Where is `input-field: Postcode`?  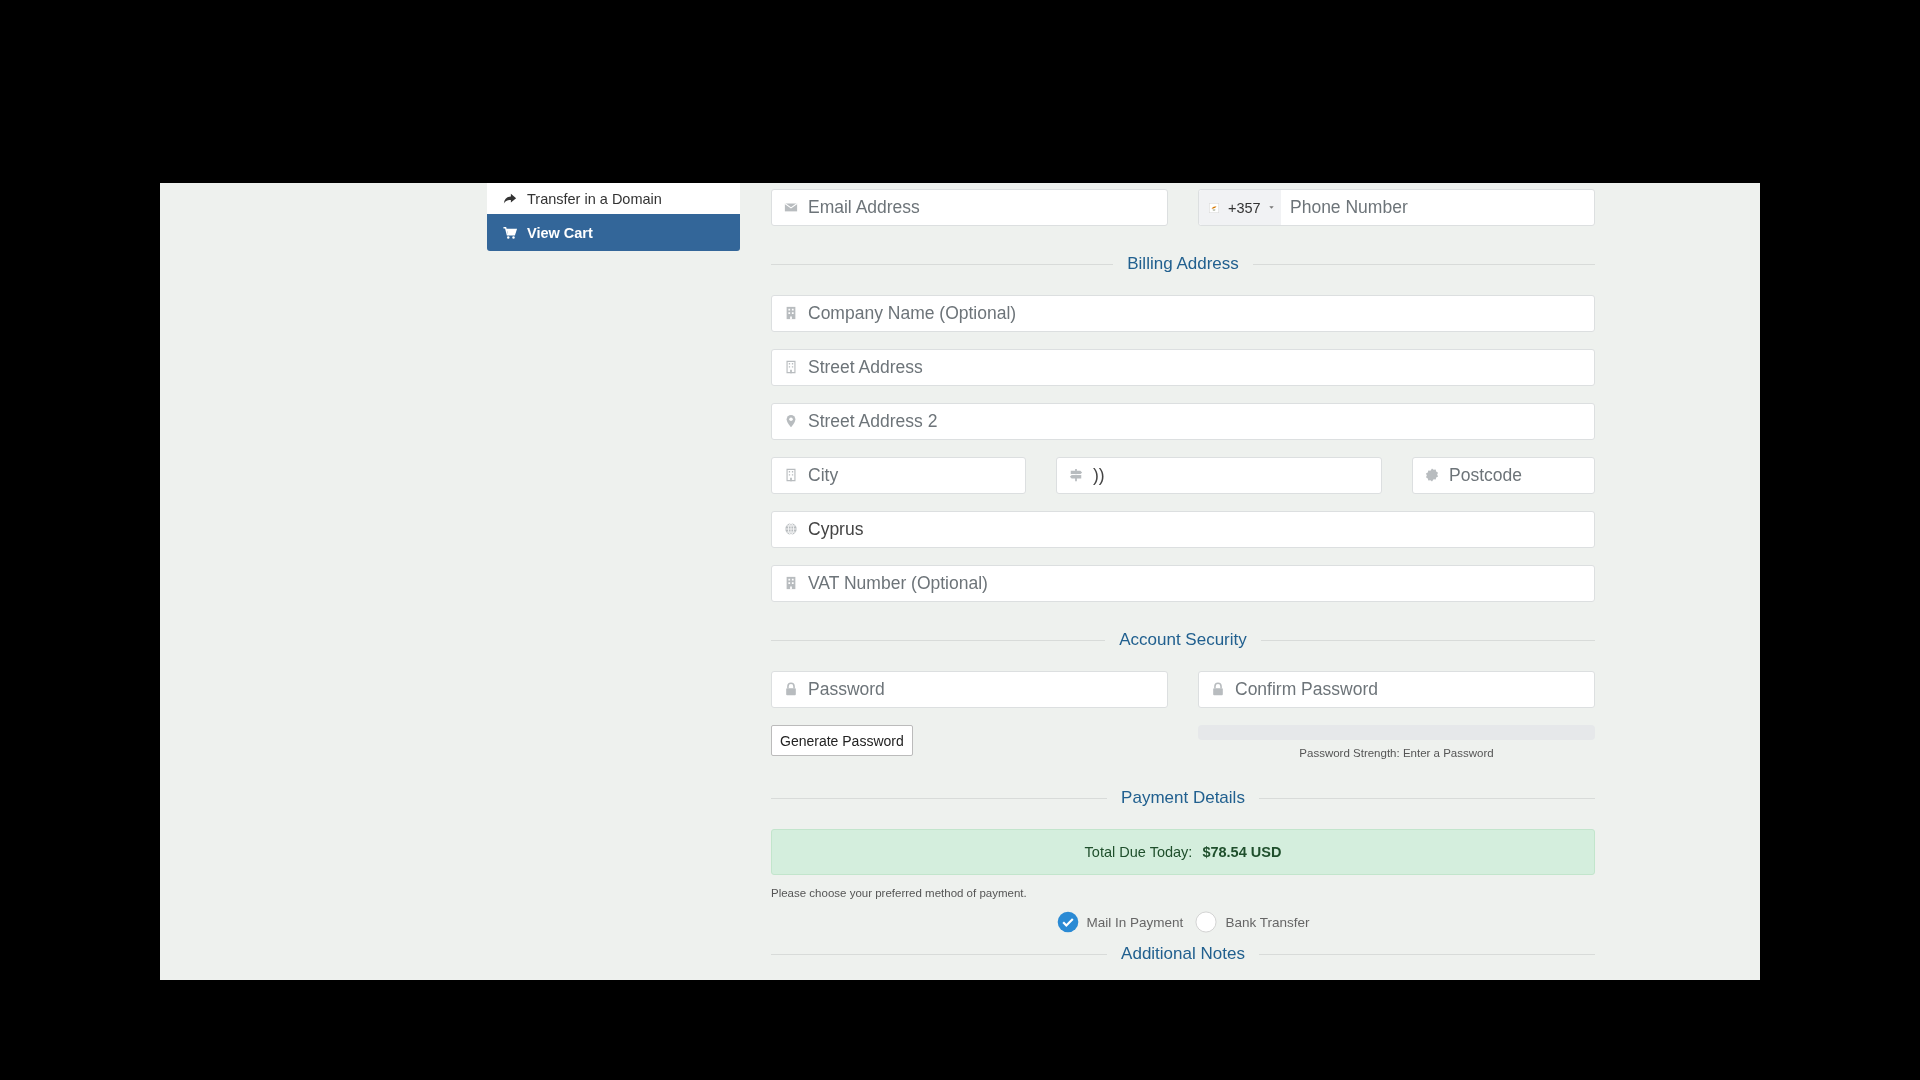 input-field: Postcode is located at coordinates (1503, 475).